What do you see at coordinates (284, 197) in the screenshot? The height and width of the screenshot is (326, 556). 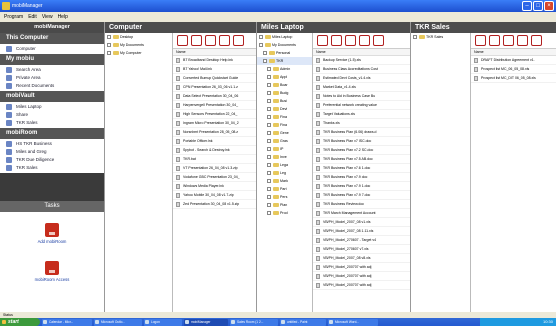 I see `tree-node: Pers` at bounding box center [284, 197].